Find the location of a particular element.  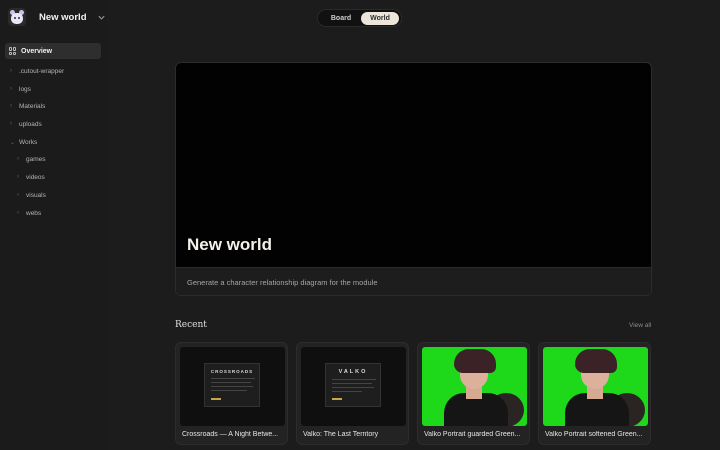

view-toggle: Board World is located at coordinates (359, 18).